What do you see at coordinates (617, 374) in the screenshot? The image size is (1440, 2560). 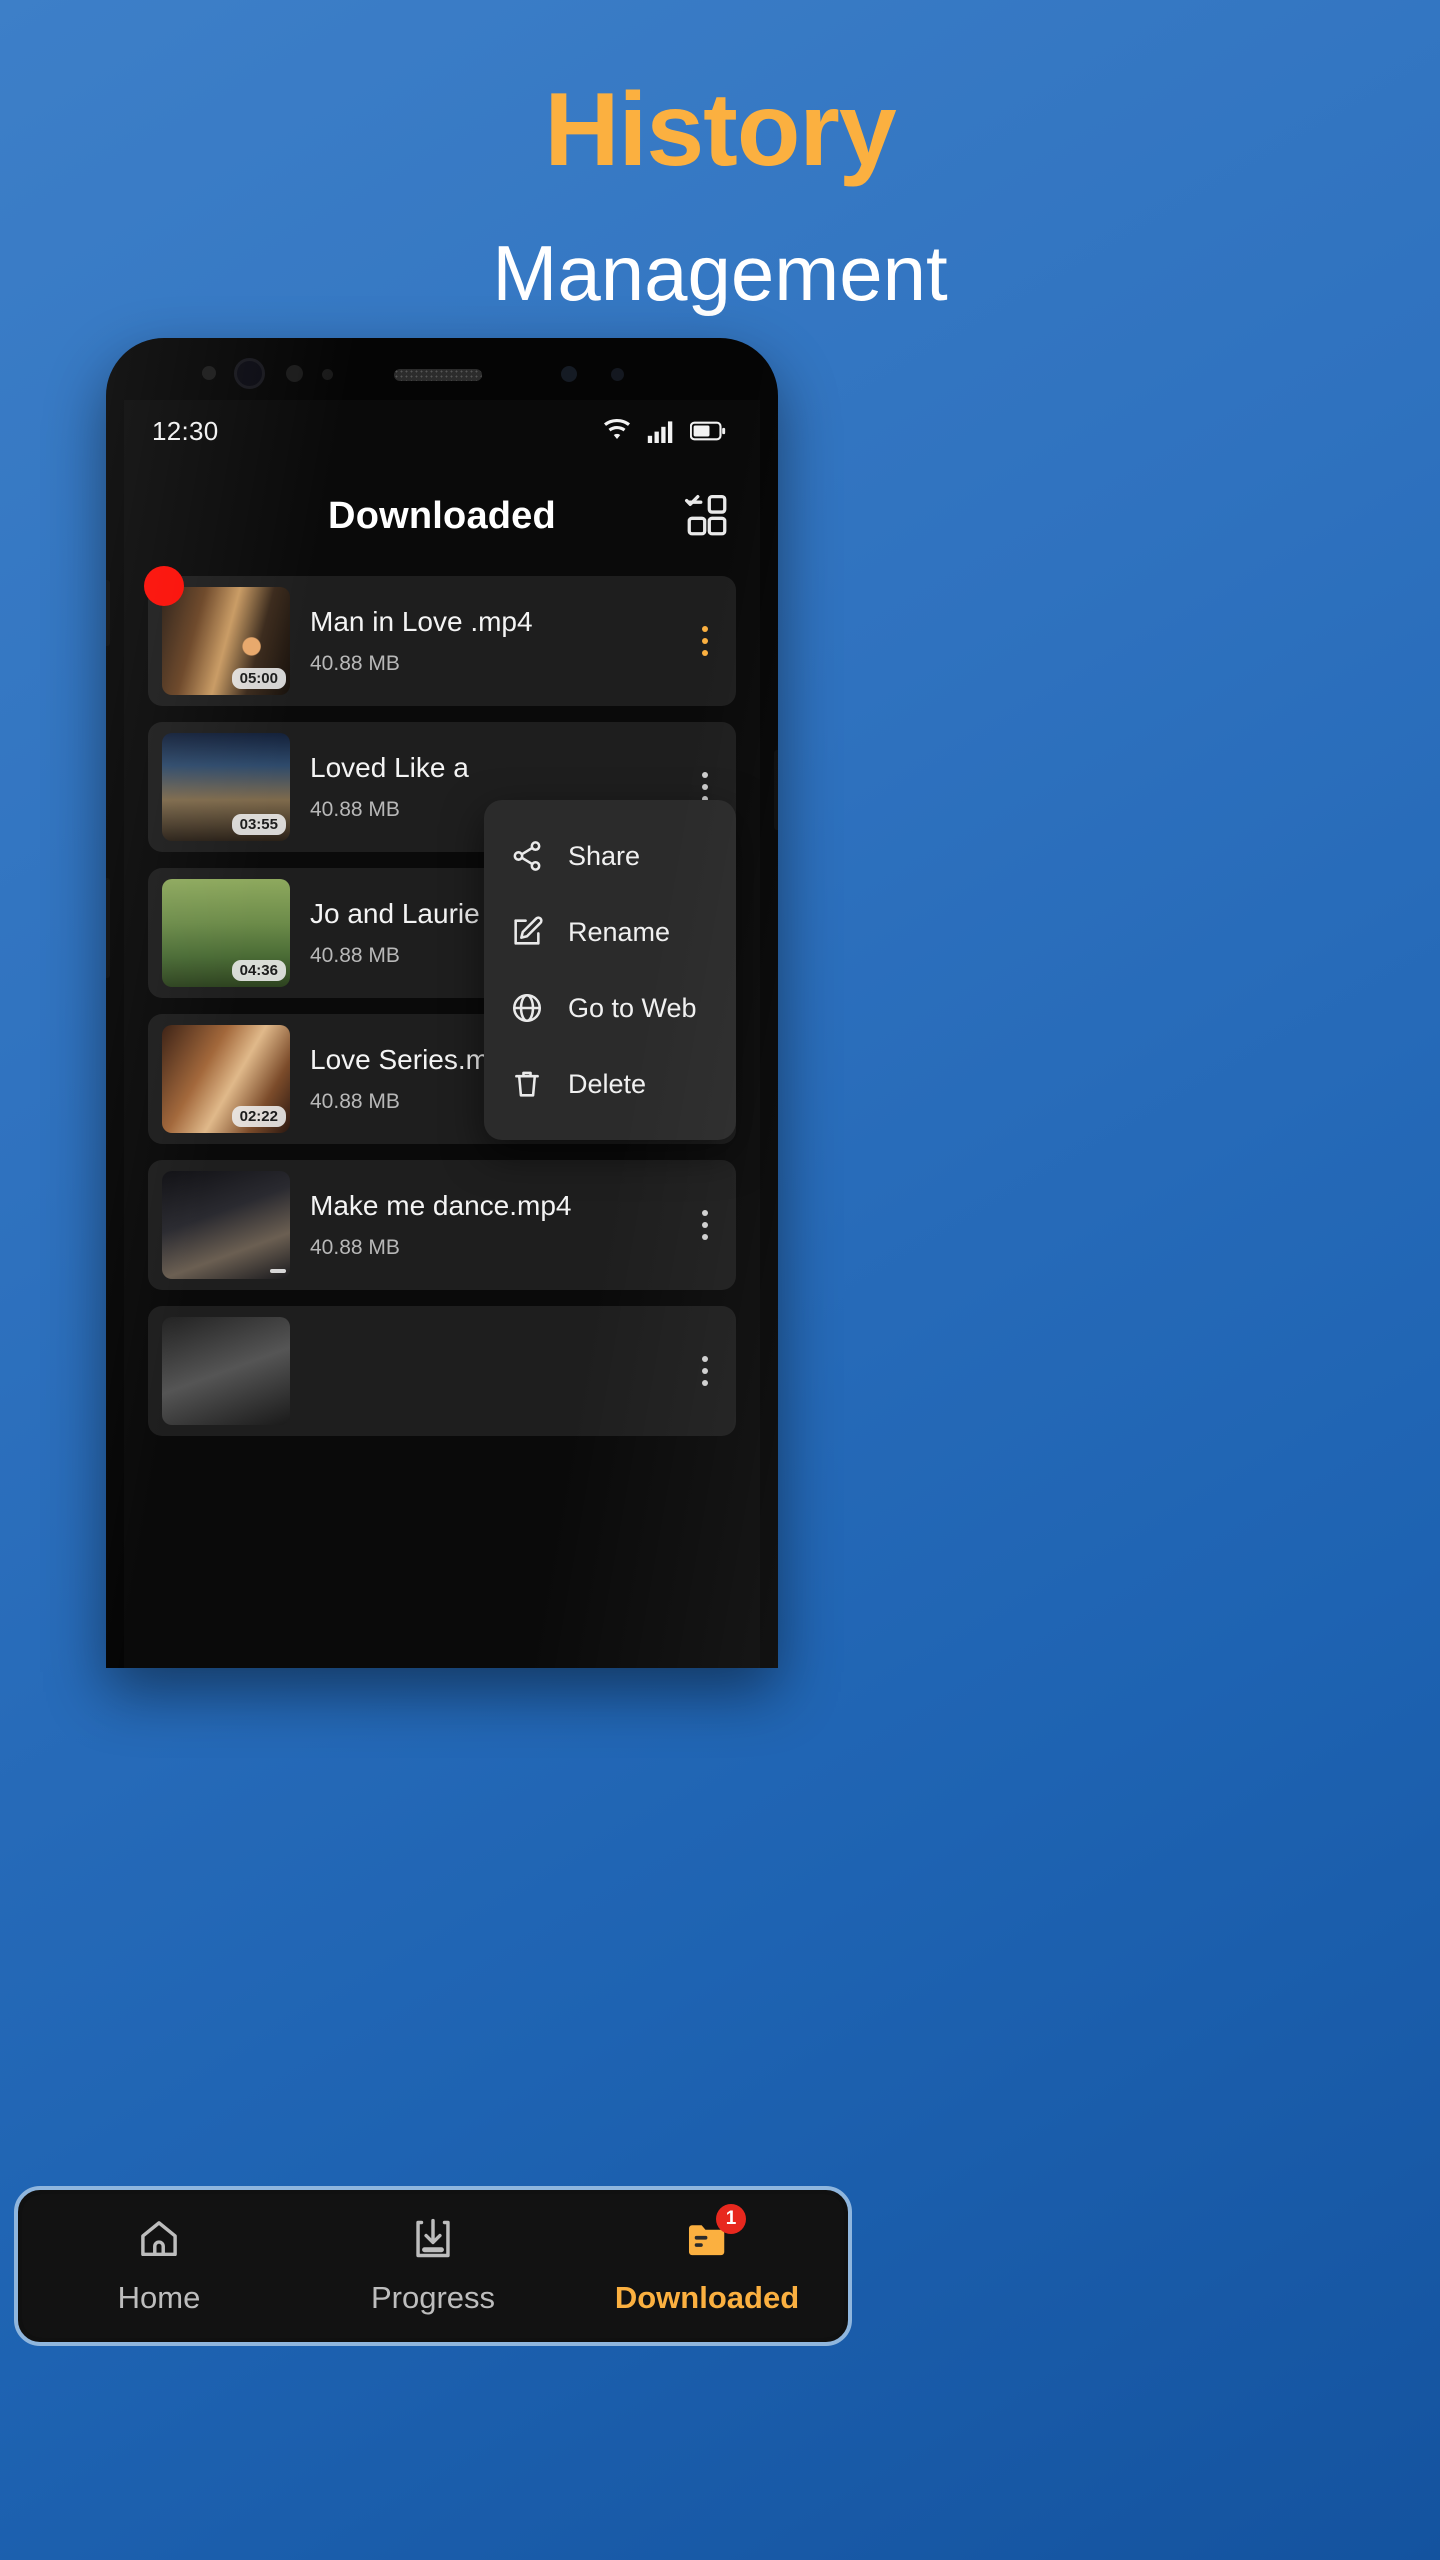 I see `led-indicator-icon` at bounding box center [617, 374].